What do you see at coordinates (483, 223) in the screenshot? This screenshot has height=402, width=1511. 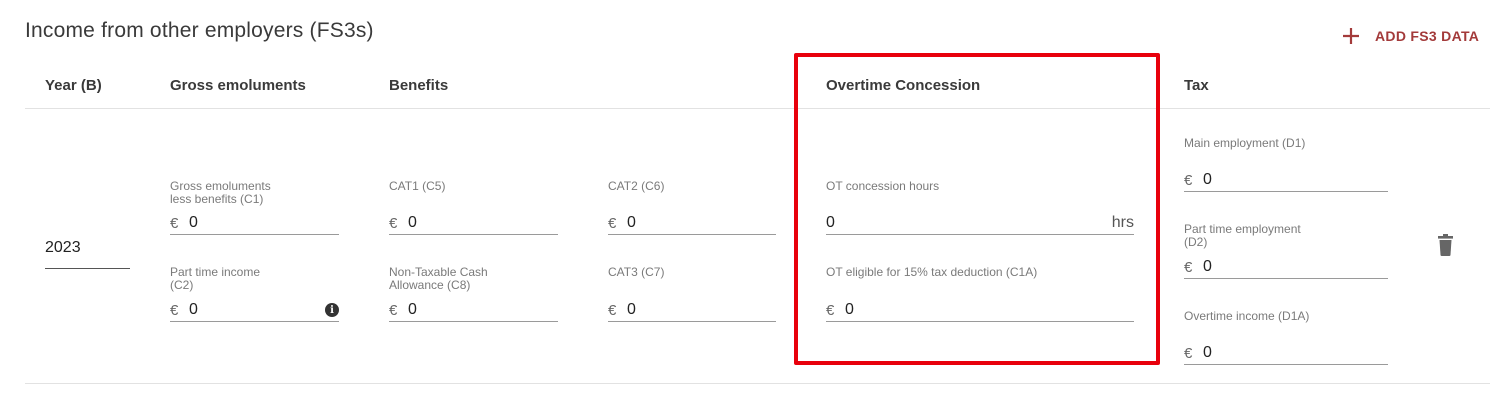 I see `cat1-c5-value: 0` at bounding box center [483, 223].